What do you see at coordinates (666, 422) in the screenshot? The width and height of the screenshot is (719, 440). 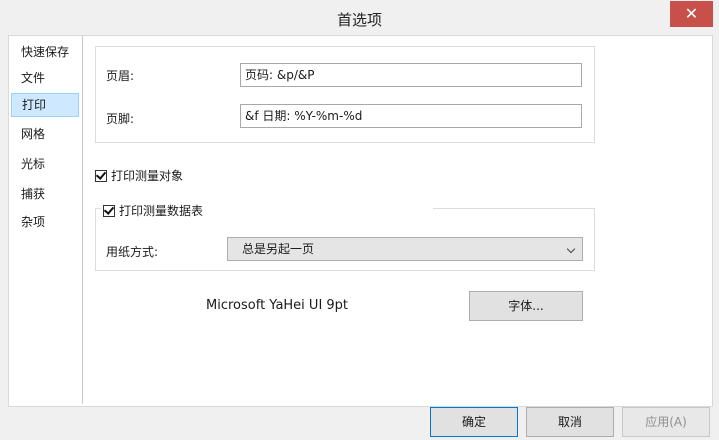 I see `apply-button: 应用(A)` at bounding box center [666, 422].